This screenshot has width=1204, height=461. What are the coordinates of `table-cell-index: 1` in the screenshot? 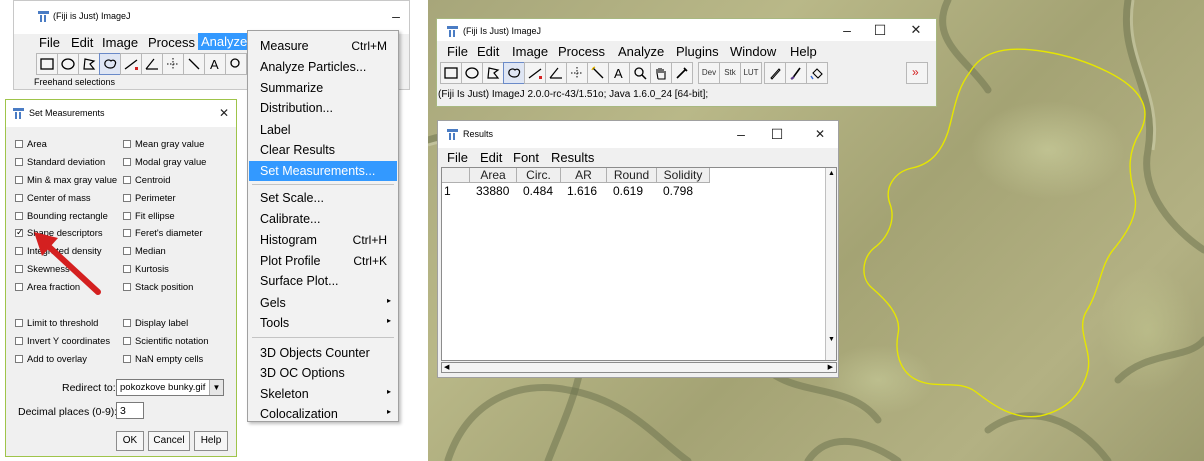 It's located at (447, 191).